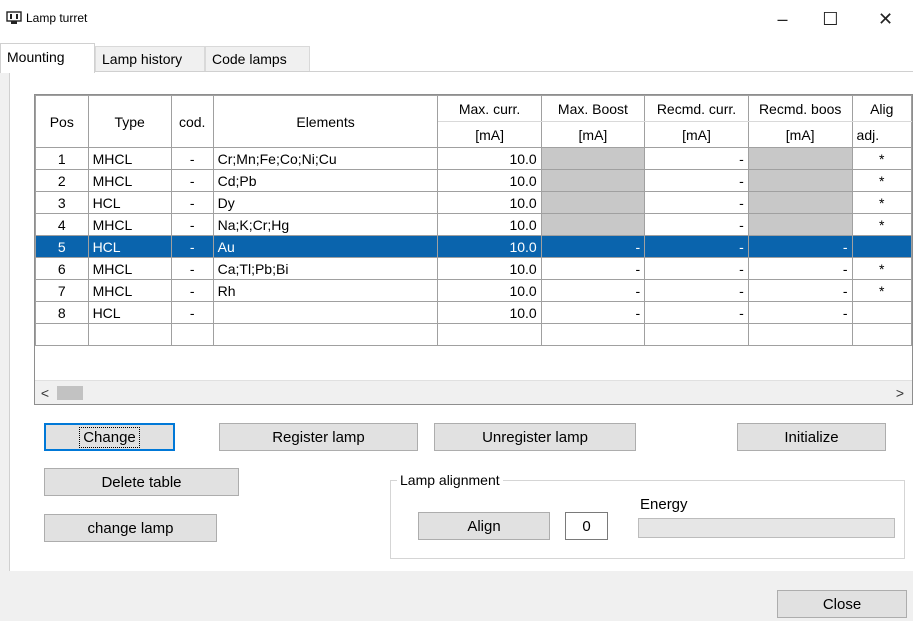  I want to click on col-header-max-curr: Max. curr., so click(489, 108).